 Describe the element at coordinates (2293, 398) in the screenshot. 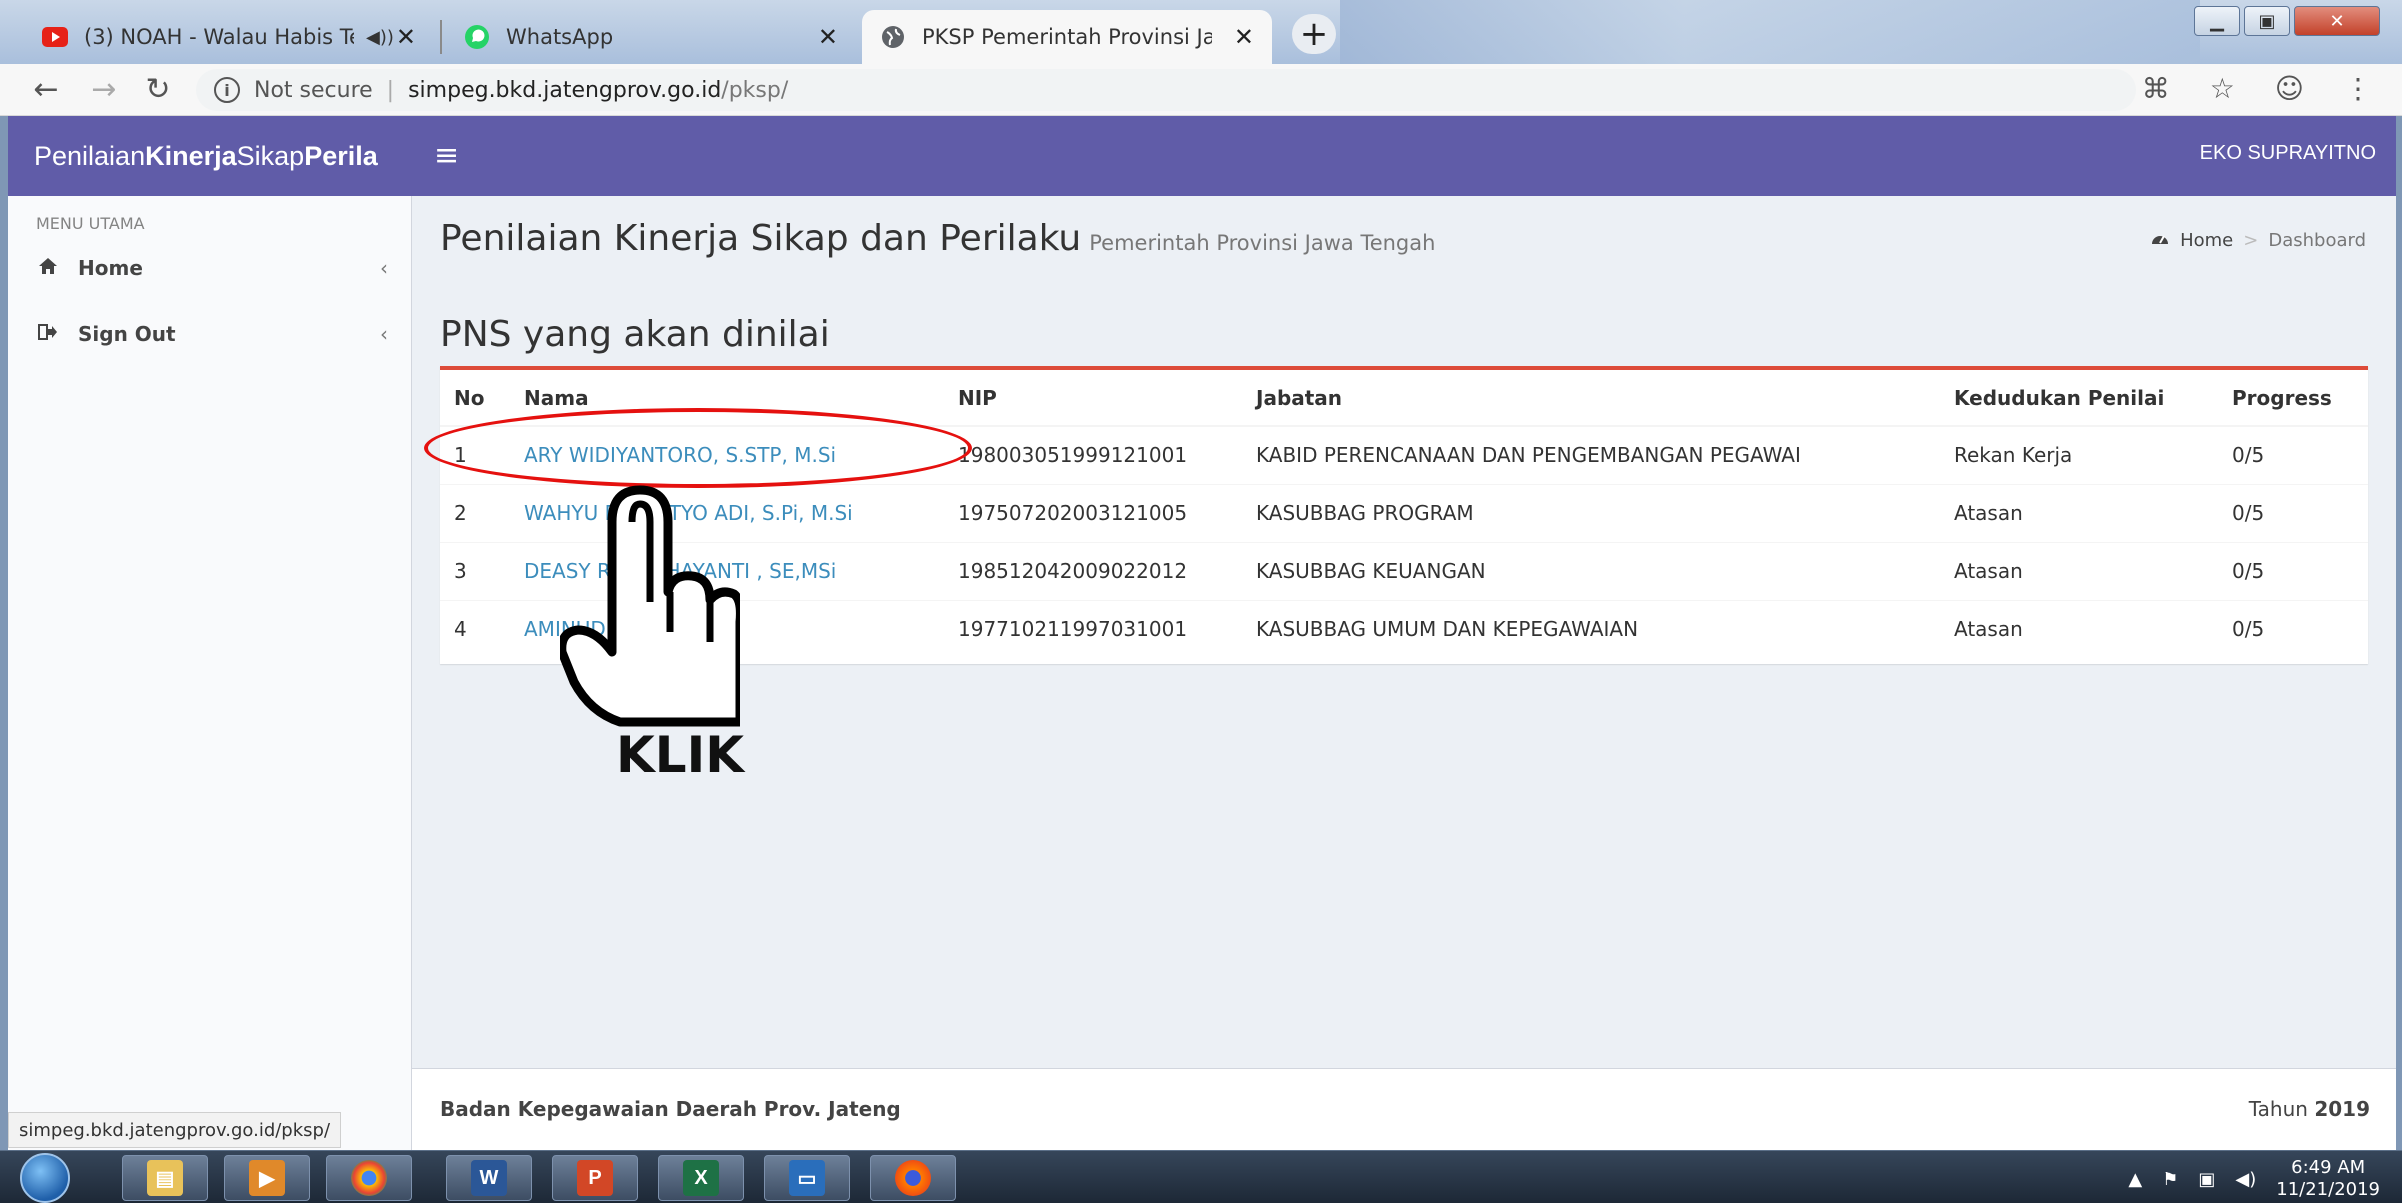

I see `col-progress: Progress` at that location.